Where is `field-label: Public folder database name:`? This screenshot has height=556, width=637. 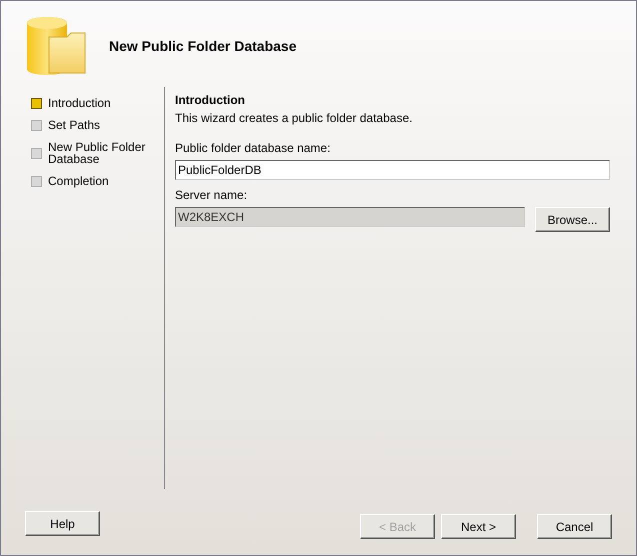 field-label: Public folder database name: is located at coordinates (253, 148).